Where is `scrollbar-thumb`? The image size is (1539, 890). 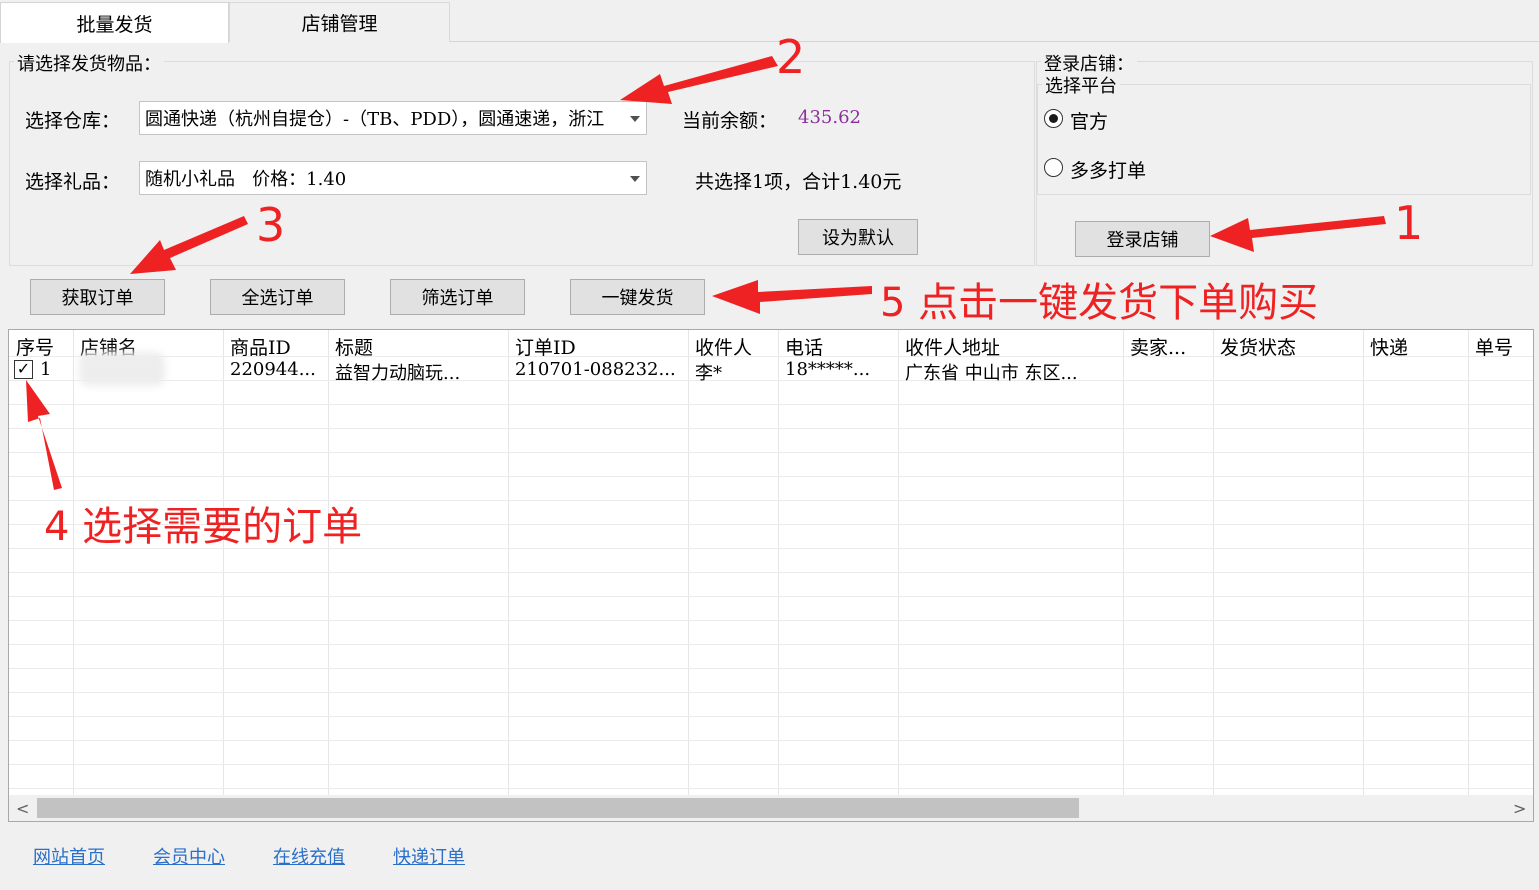 scrollbar-thumb is located at coordinates (558, 808).